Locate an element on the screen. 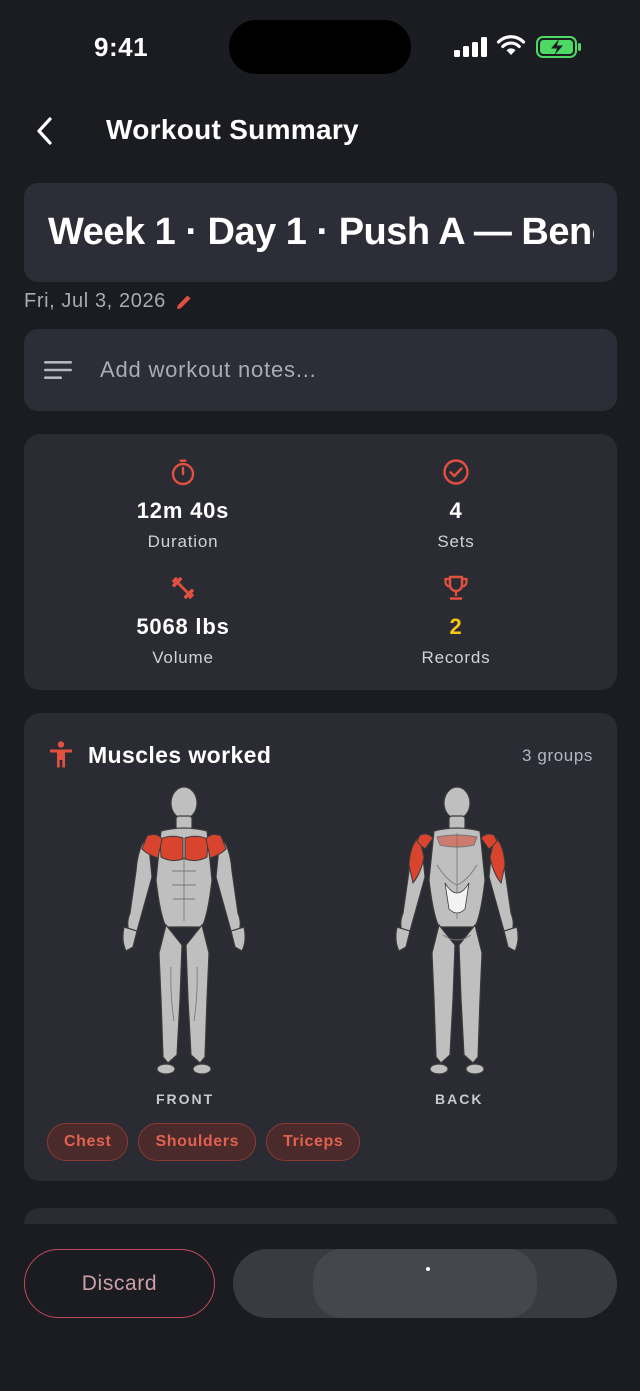 This screenshot has height=1391, width=640. stat-volume-value: 5068 lbs is located at coordinates (183, 626).